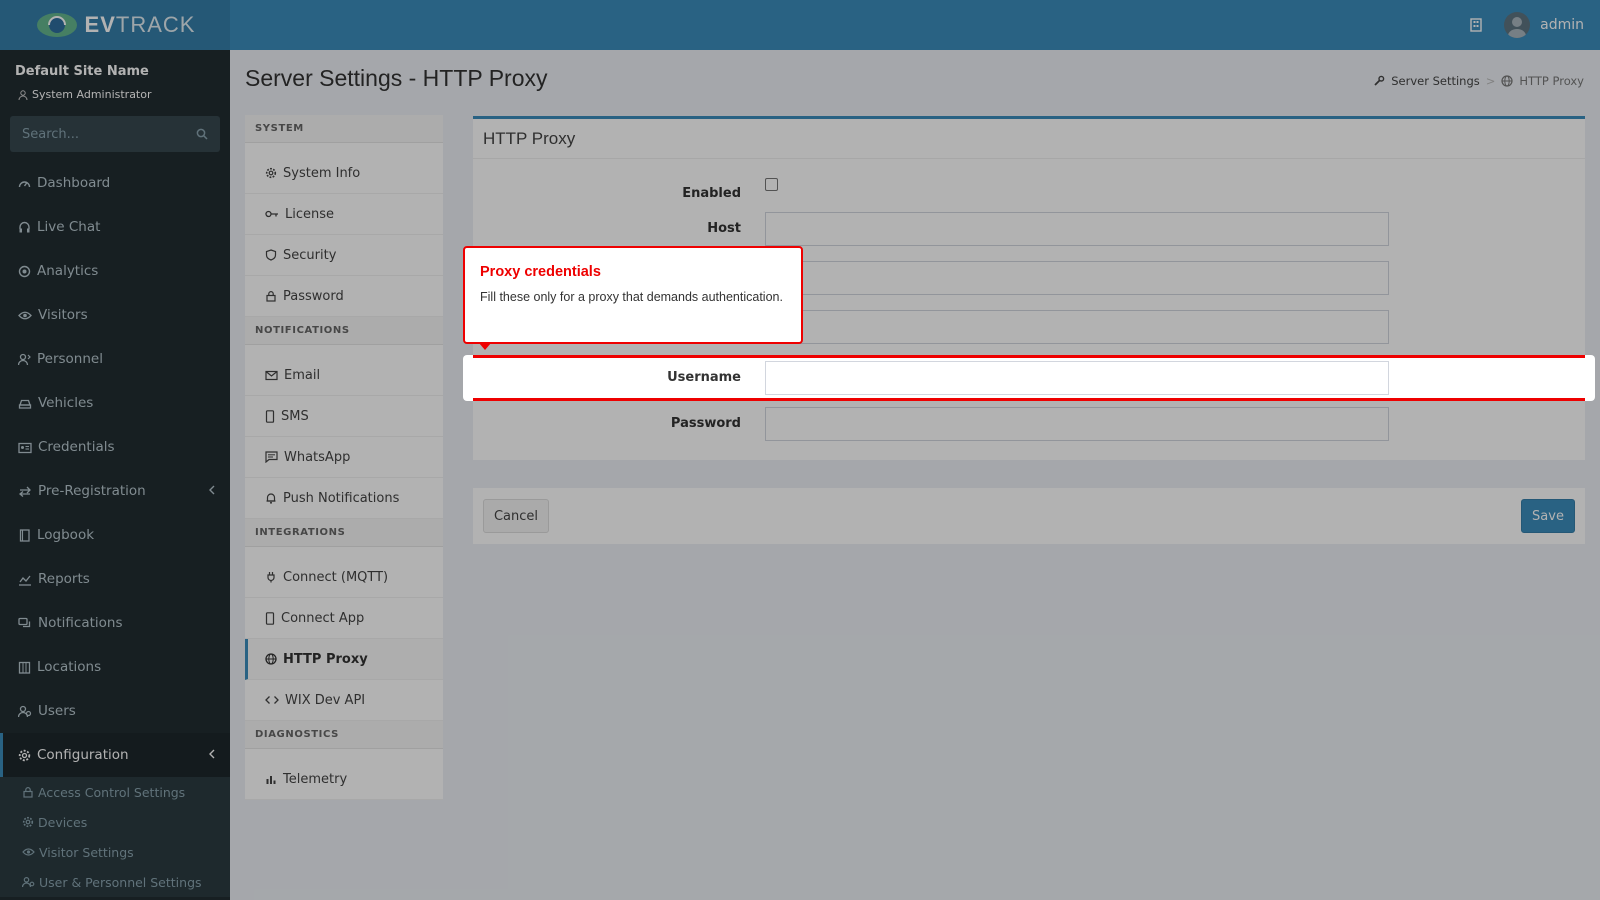 This screenshot has height=900, width=1600. Describe the element at coordinates (1077, 378) in the screenshot. I see `username-input` at that location.